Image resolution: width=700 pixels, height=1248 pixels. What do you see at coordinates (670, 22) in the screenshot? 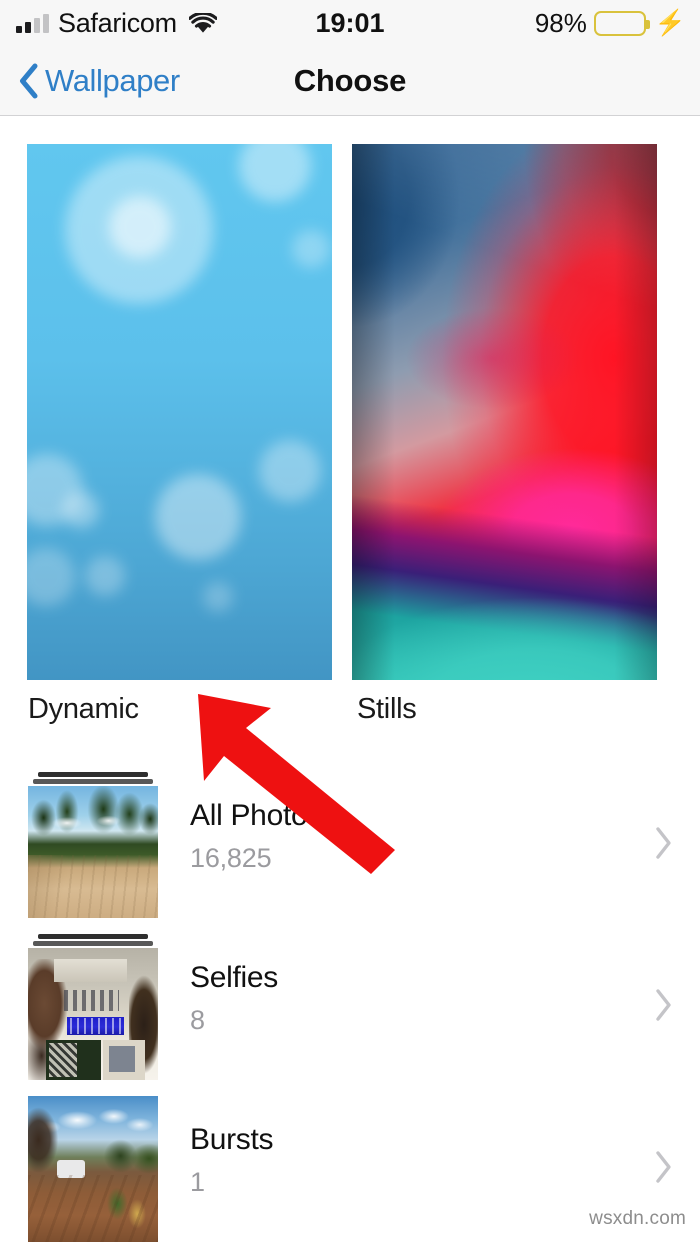
I see `lightning-bolt-icon: ⚡` at bounding box center [670, 22].